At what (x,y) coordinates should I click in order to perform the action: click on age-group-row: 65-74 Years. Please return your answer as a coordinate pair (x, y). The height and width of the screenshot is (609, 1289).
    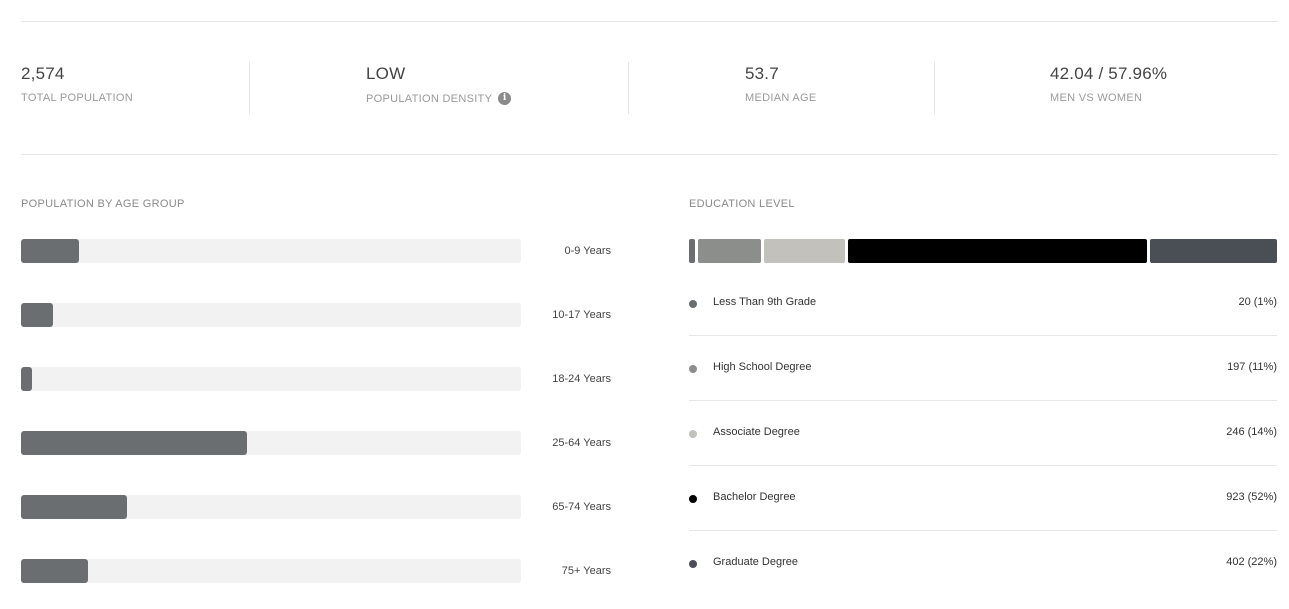
    Looking at the image, I should click on (316, 507).